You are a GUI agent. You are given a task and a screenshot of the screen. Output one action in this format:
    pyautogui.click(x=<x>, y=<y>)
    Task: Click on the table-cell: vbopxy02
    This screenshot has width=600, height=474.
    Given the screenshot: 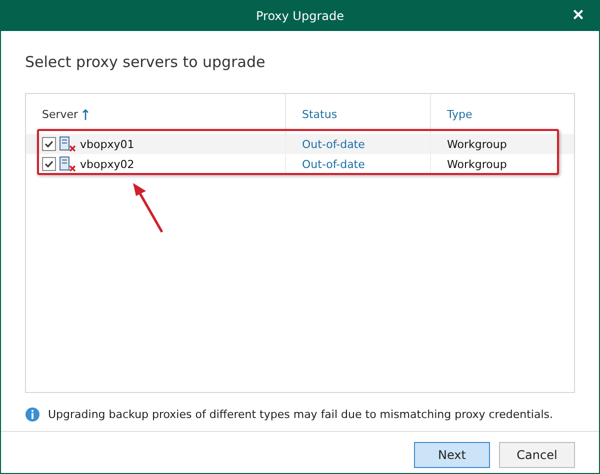 What is the action you would take?
    pyautogui.click(x=107, y=164)
    